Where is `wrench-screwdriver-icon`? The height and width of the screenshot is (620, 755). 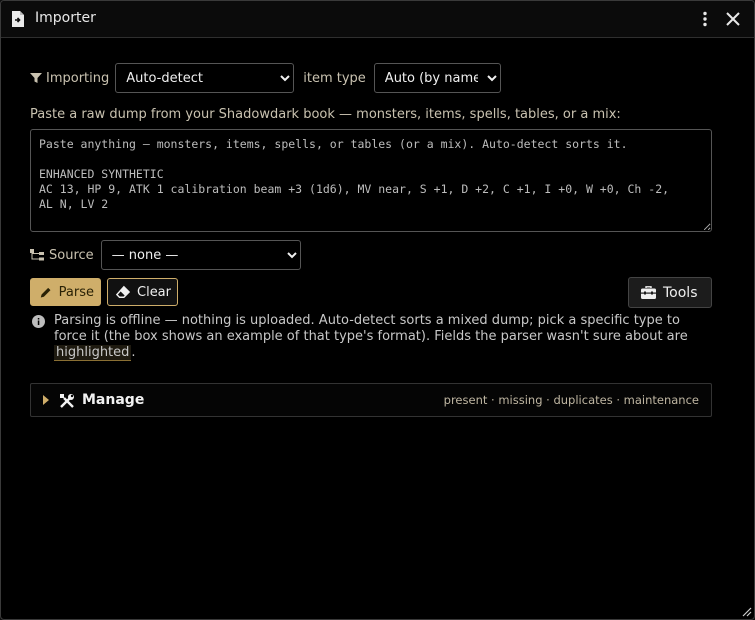
wrench-screwdriver-icon is located at coordinates (67, 401).